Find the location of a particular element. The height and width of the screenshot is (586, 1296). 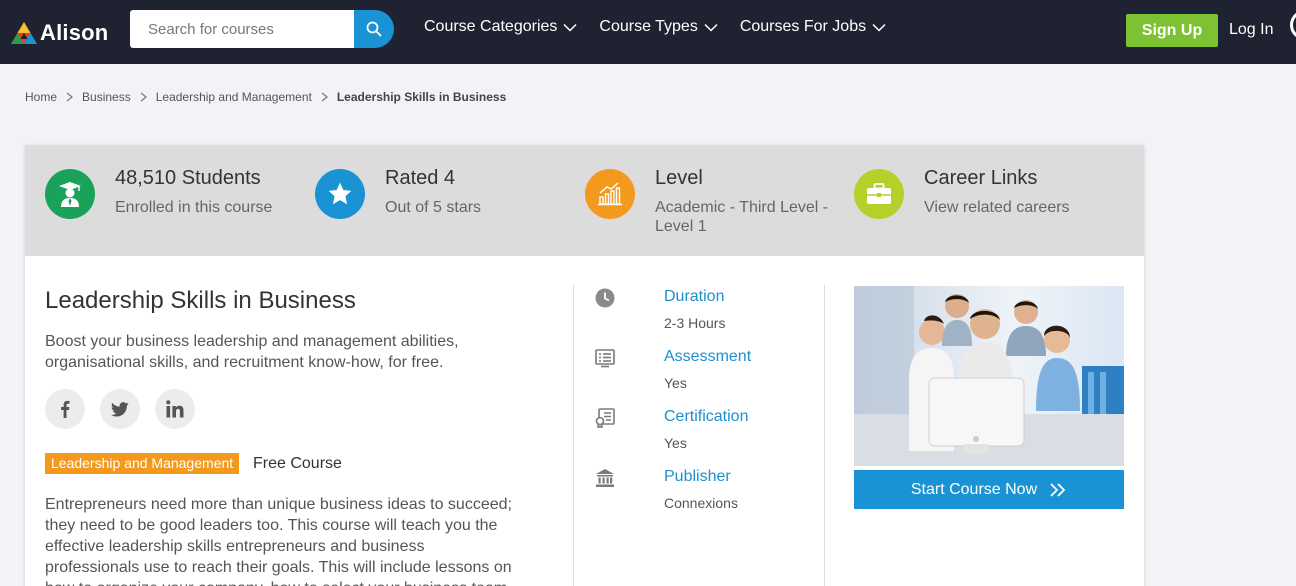

stat-title: Level is located at coordinates (679, 178).